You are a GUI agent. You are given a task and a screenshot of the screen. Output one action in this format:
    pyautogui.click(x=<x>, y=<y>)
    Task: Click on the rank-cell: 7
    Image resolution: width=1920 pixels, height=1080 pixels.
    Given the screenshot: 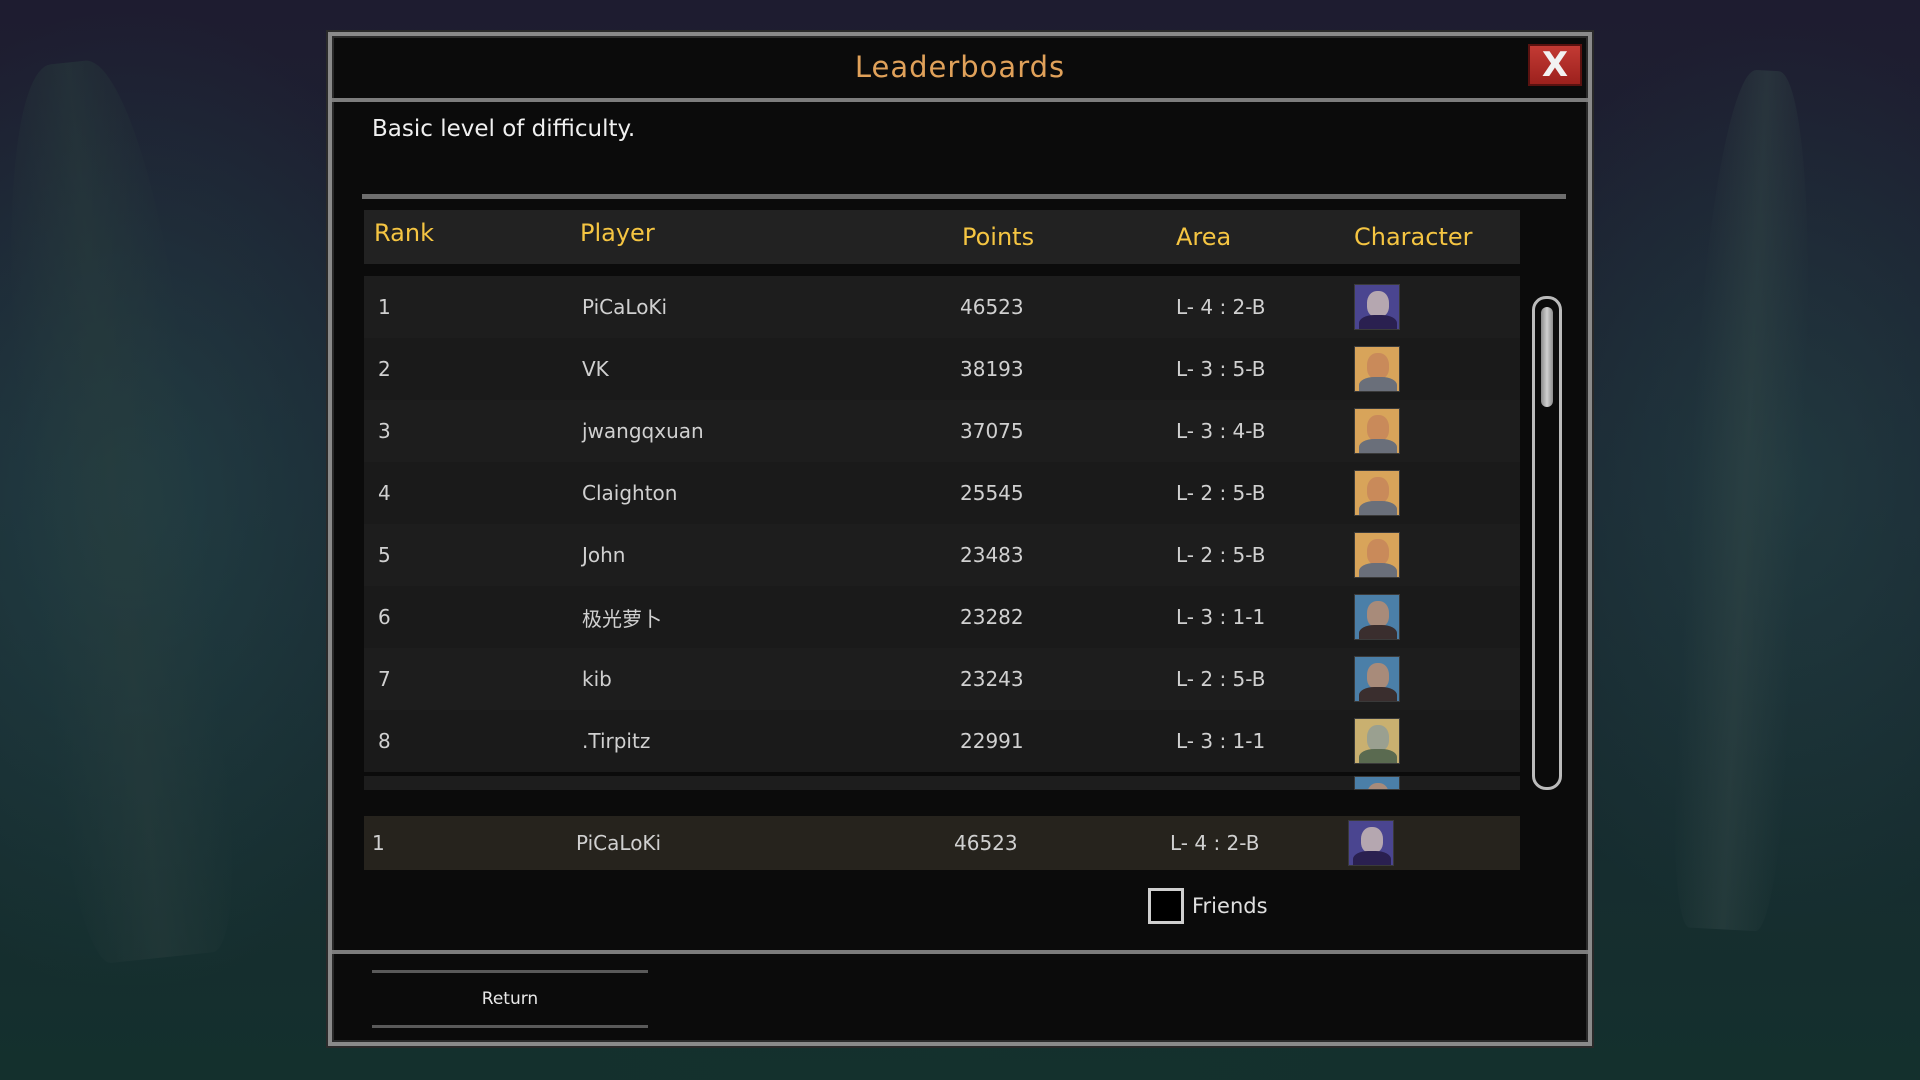 What is the action you would take?
    pyautogui.click(x=384, y=679)
    